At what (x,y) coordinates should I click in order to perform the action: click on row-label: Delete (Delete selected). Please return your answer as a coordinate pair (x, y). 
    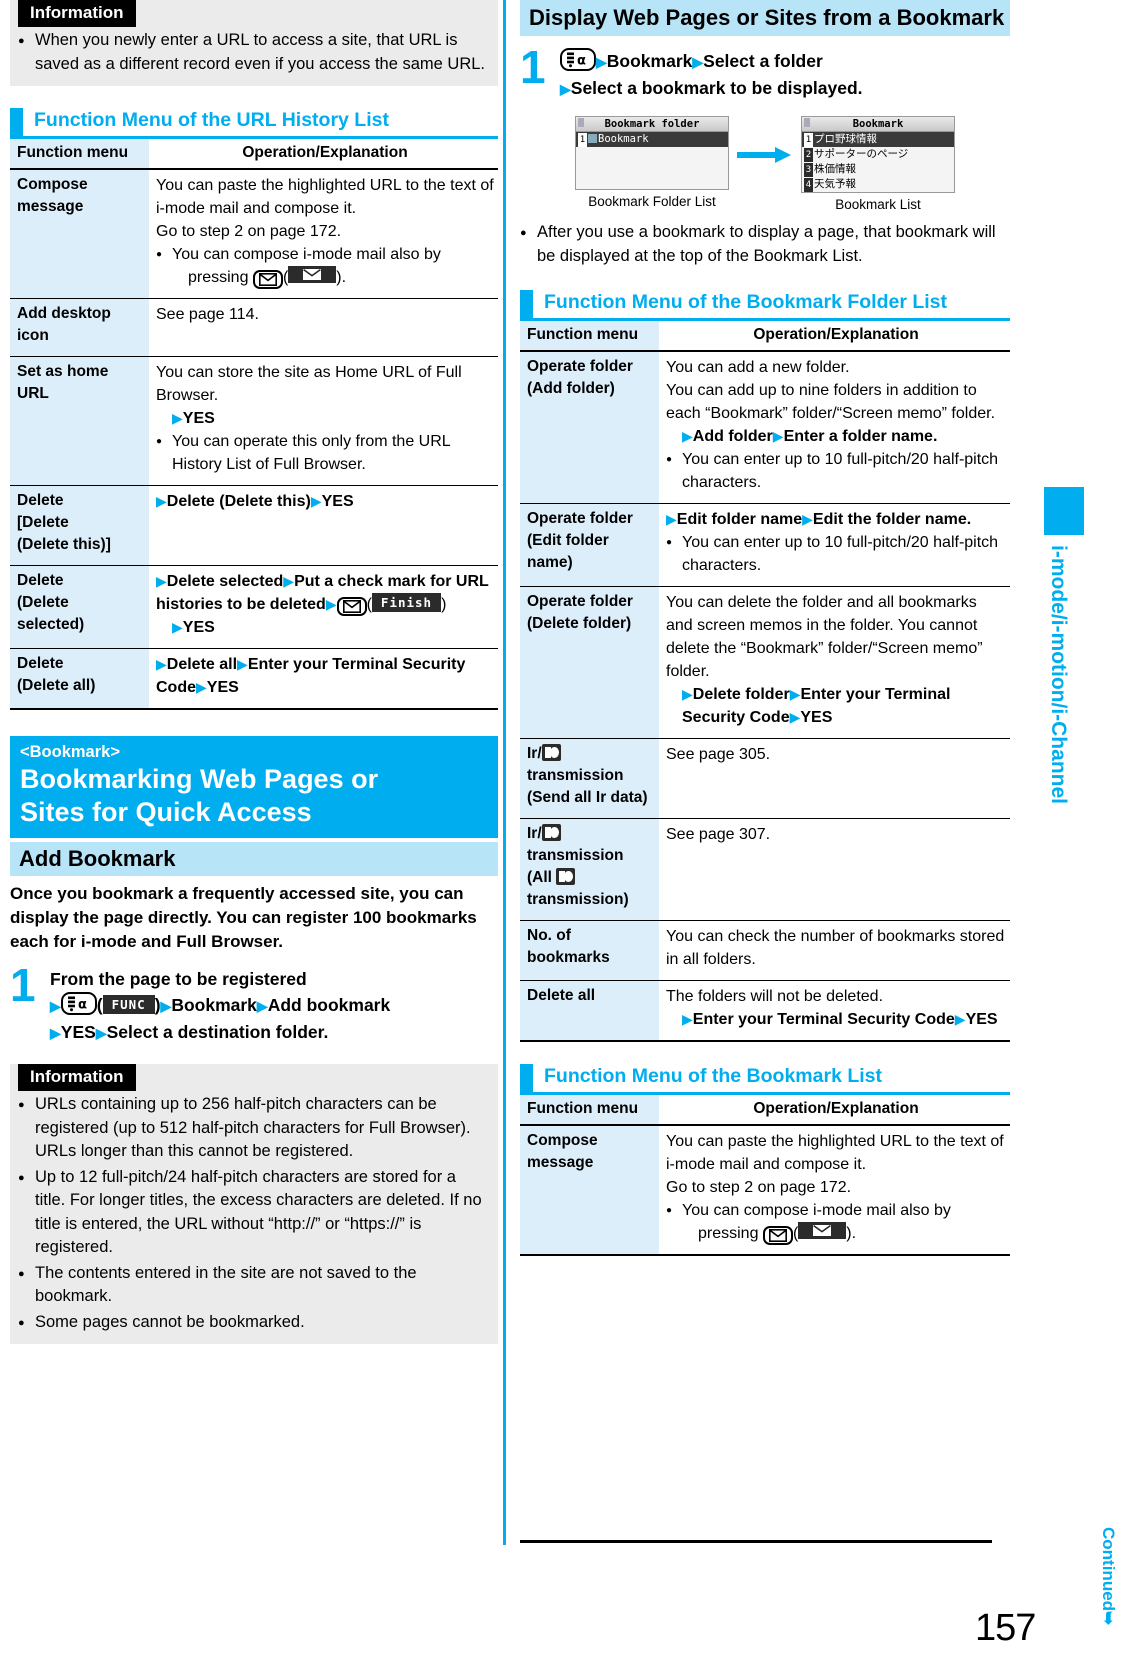
    Looking at the image, I should click on (79, 607).